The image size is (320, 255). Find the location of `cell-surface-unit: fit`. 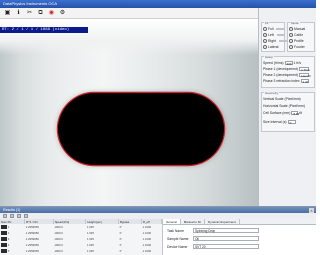

cell-surface-unit: fit is located at coordinates (300, 113).